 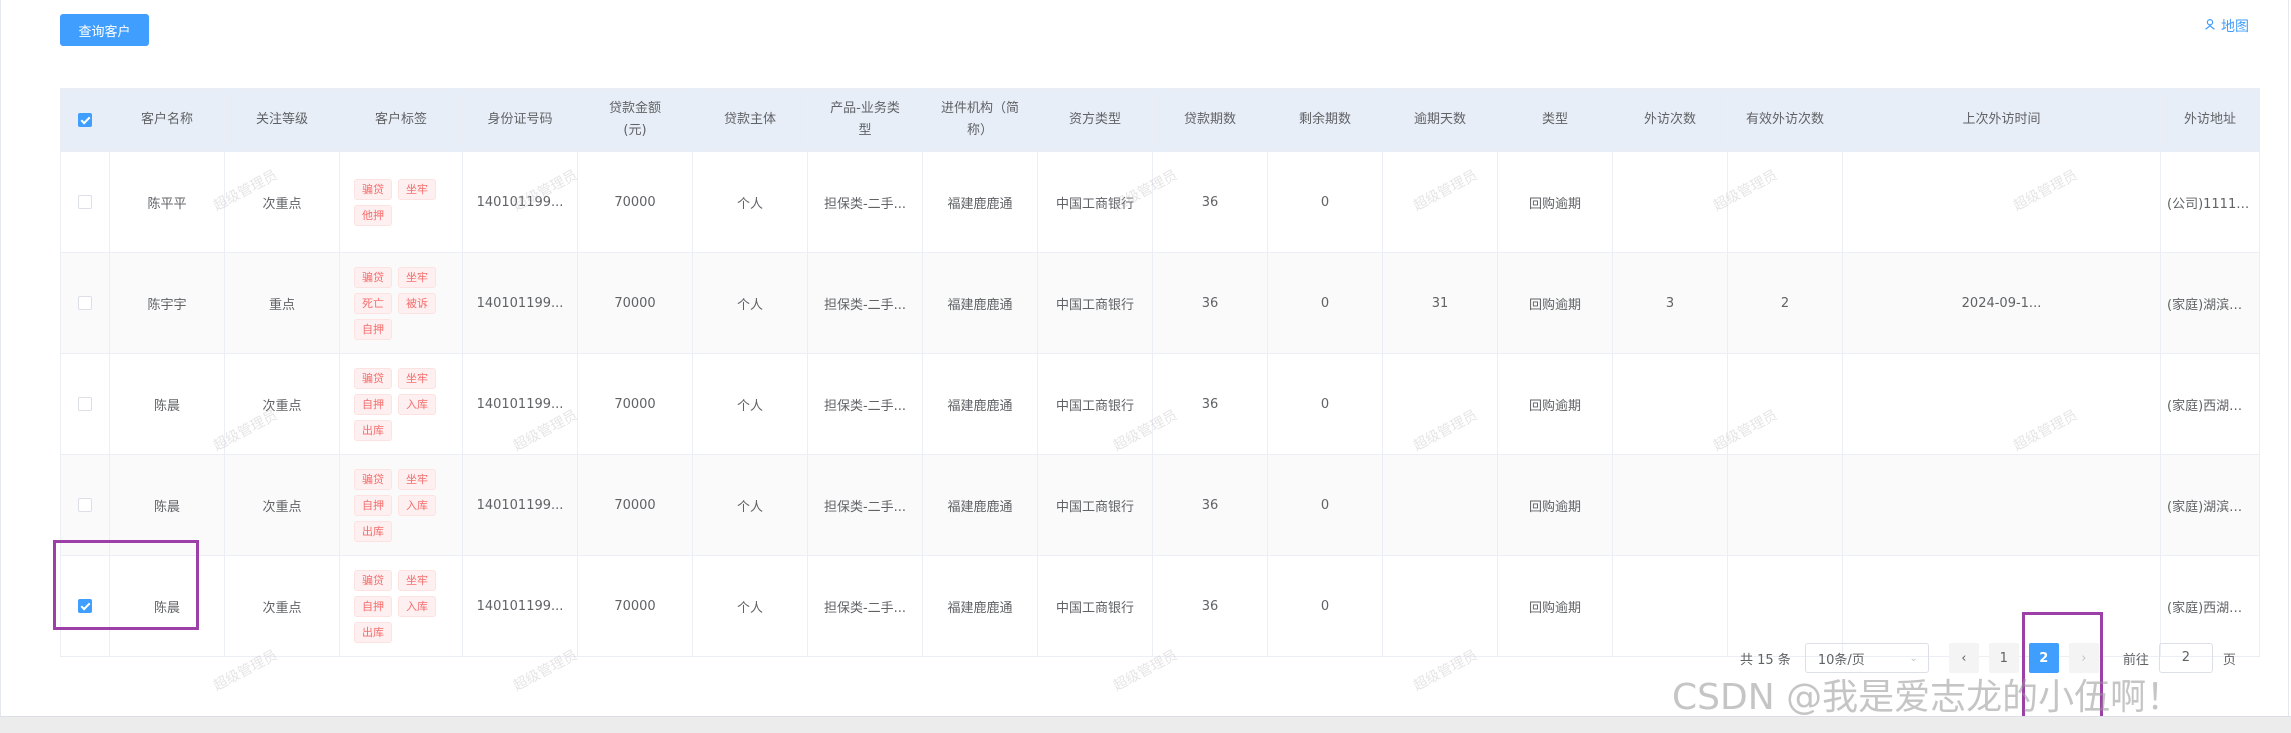 I want to click on column-header-line-1: 进件机构（简, so click(x=979, y=108).